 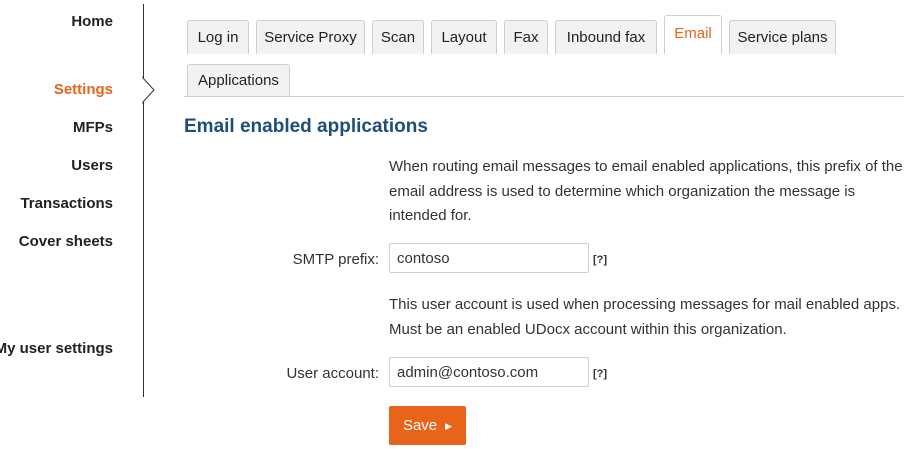 What do you see at coordinates (782, 37) in the screenshot?
I see `tab-service-plans: Service plans` at bounding box center [782, 37].